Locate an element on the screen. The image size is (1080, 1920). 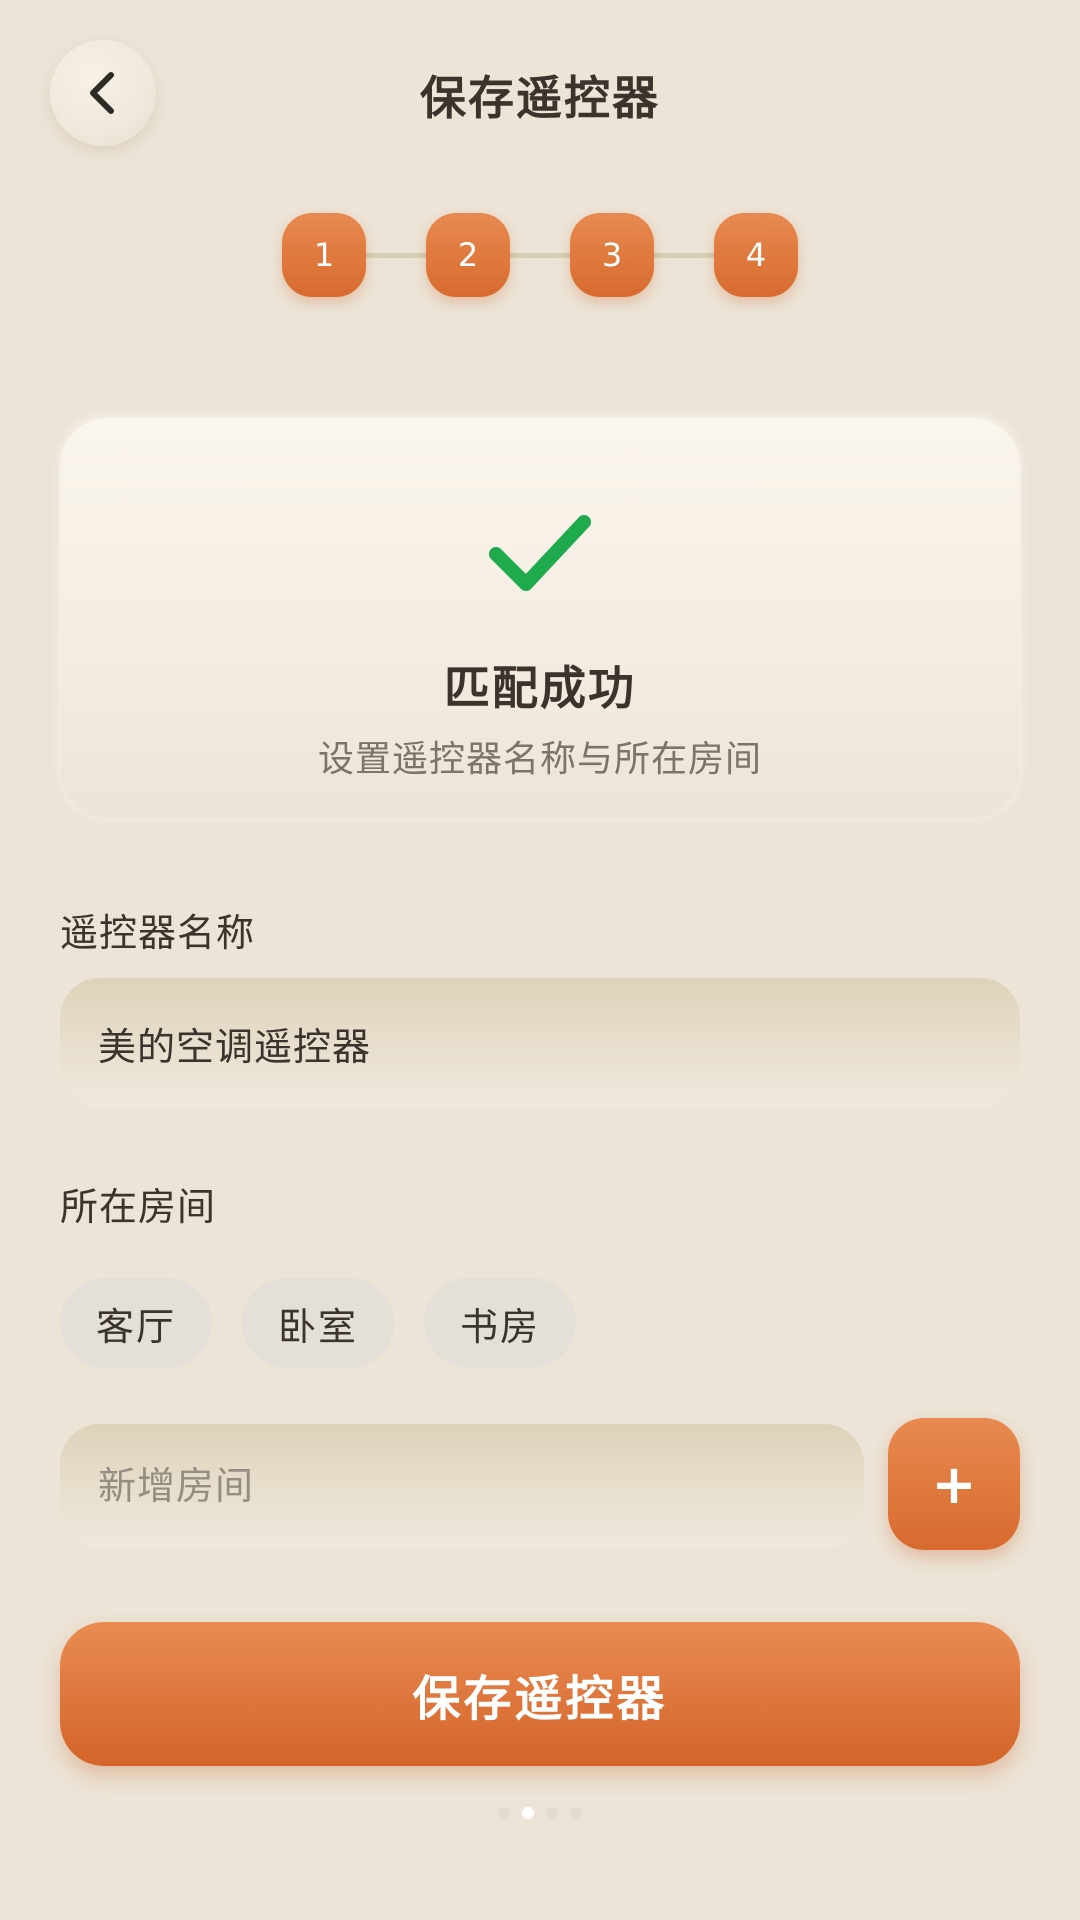
new-room-field is located at coordinates (462, 1486).